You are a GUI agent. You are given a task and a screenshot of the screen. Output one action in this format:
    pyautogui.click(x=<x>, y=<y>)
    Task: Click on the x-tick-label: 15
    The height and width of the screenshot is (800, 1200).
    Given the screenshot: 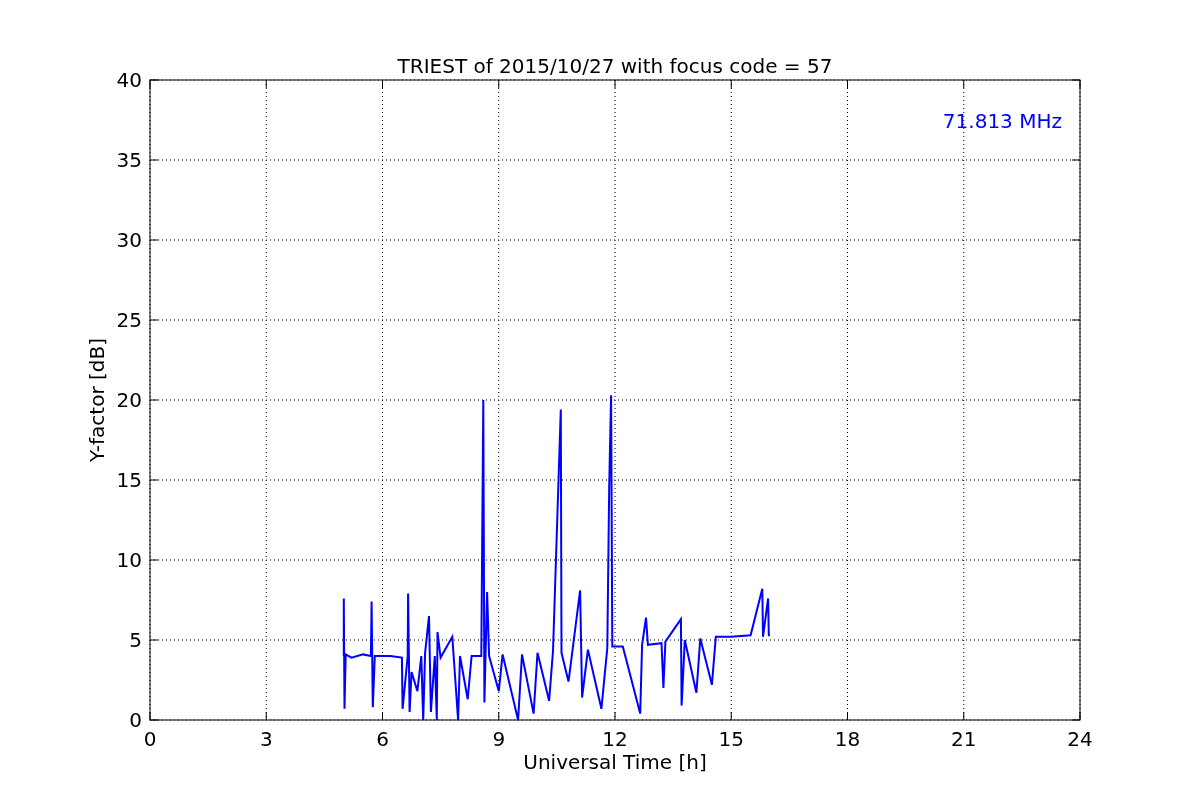 What is the action you would take?
    pyautogui.click(x=731, y=739)
    